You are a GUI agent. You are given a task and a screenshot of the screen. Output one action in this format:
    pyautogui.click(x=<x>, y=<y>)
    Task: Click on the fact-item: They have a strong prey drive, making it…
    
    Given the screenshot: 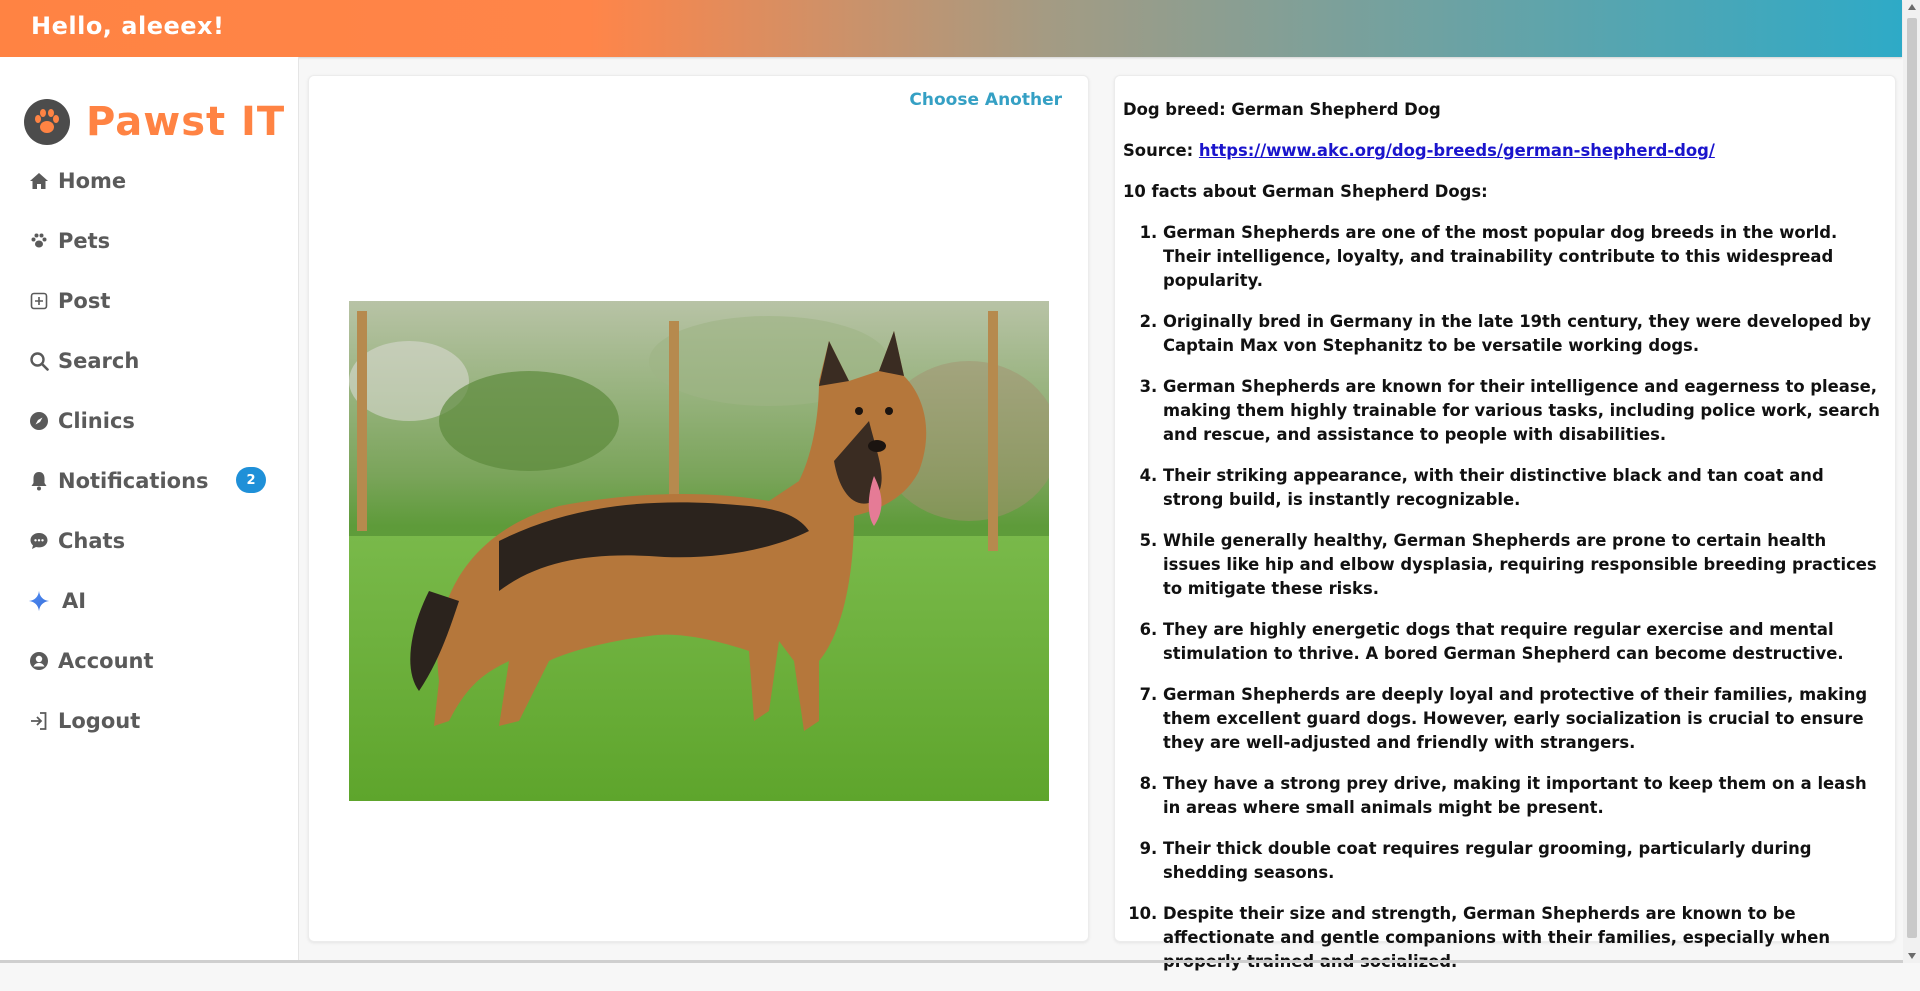 What is the action you would take?
    pyautogui.click(x=1523, y=796)
    